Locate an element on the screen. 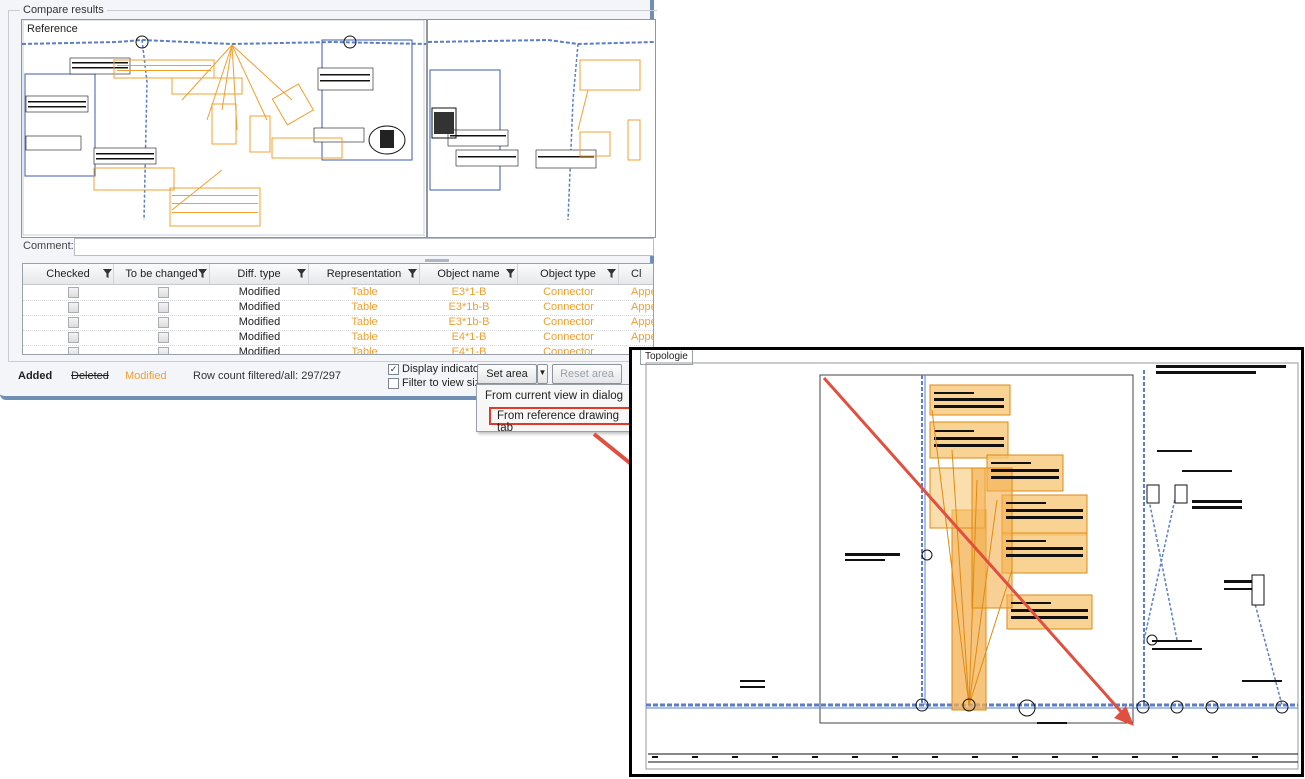 Image resolution: width=1305 pixels, height=779 pixels. set-area-filter-dropdown: ▼ is located at coordinates (542, 374).